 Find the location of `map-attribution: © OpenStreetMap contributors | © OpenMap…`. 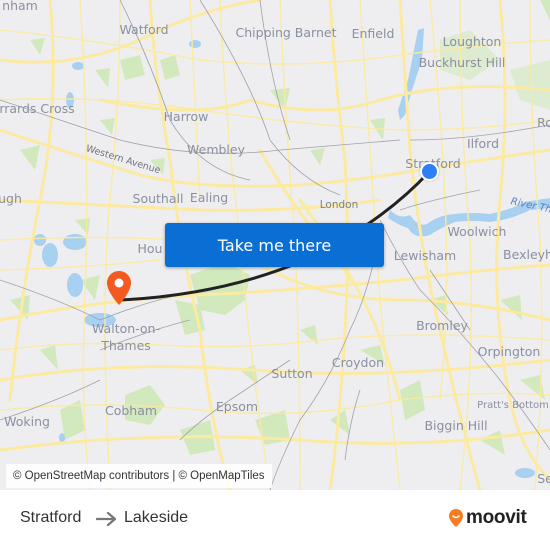

map-attribution: © OpenStreetMap contributors | © OpenMap… is located at coordinates (139, 476).